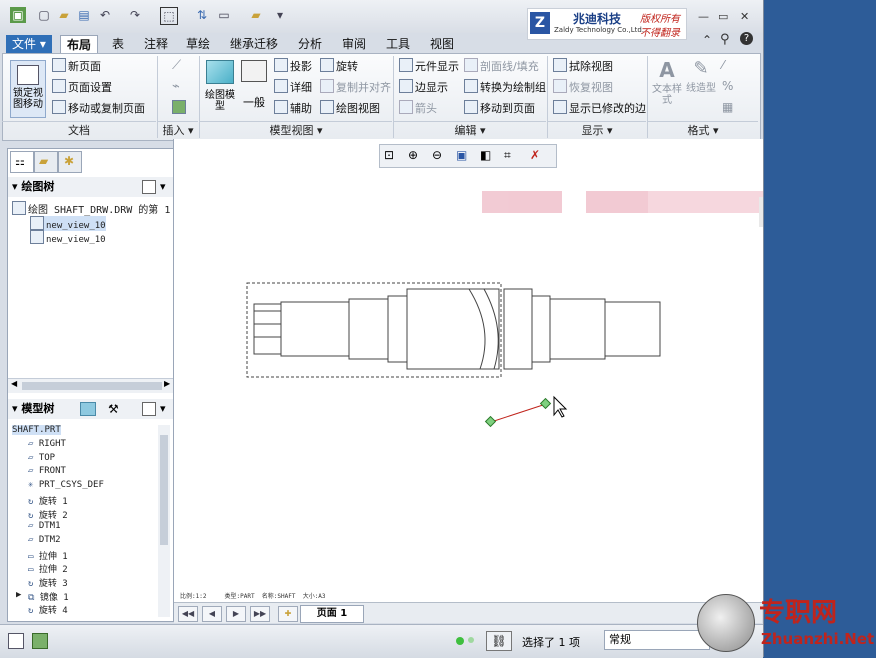 This screenshot has height=658, width=876. Describe the element at coordinates (355, 87) in the screenshot. I see `copy-align-button: 复制并对齐` at that location.